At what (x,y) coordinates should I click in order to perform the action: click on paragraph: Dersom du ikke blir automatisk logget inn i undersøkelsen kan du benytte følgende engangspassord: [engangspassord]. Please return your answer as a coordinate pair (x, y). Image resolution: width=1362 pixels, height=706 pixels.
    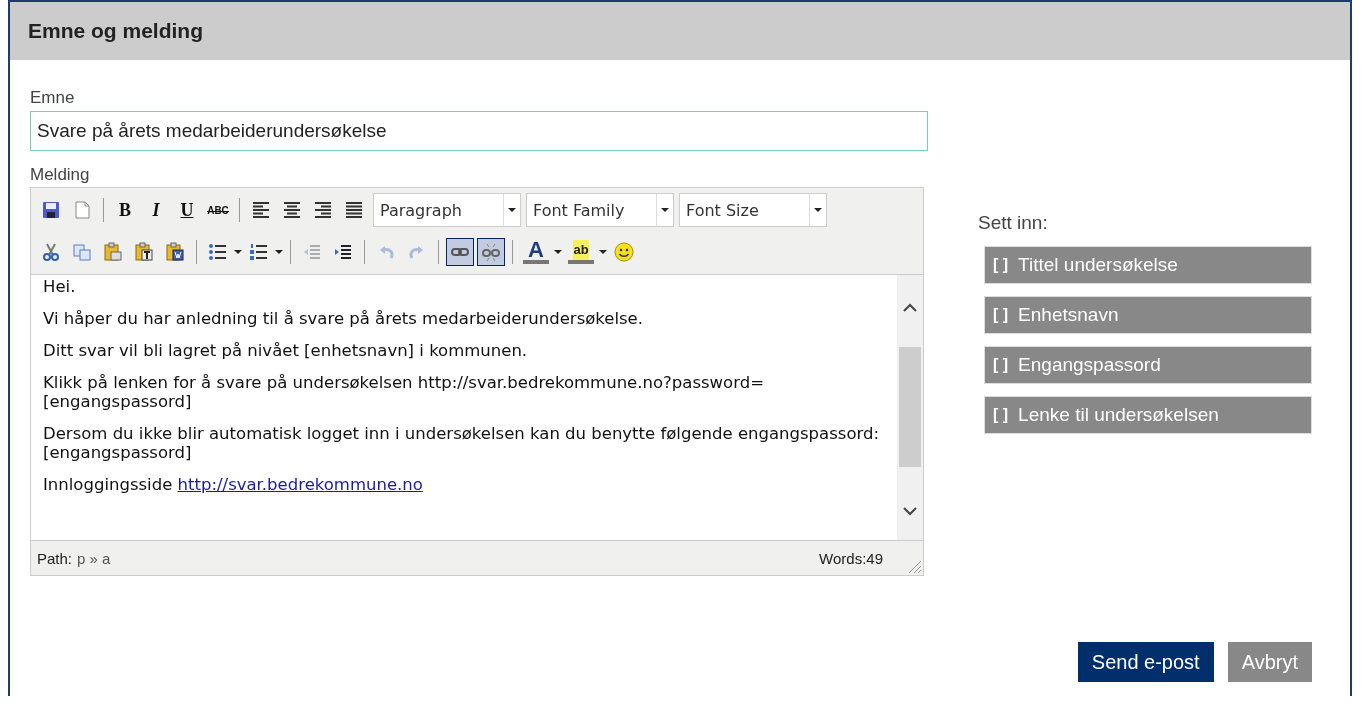
    Looking at the image, I should click on (461, 443).